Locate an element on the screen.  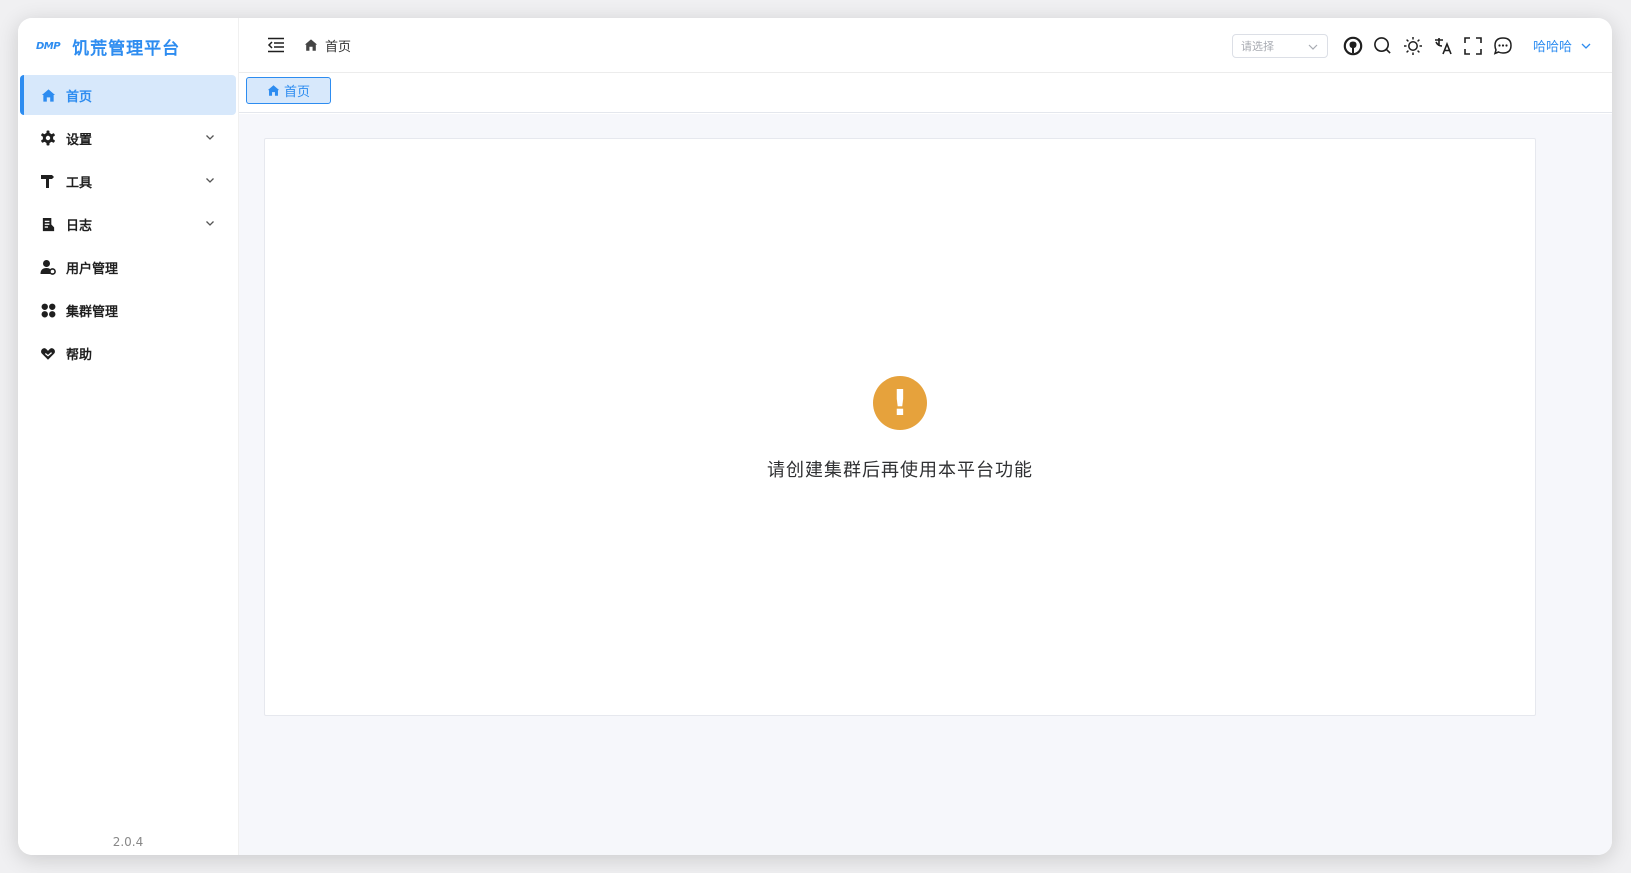
empty-state-message: 请创建集群后再使用本平台功能 is located at coordinates (900, 470).